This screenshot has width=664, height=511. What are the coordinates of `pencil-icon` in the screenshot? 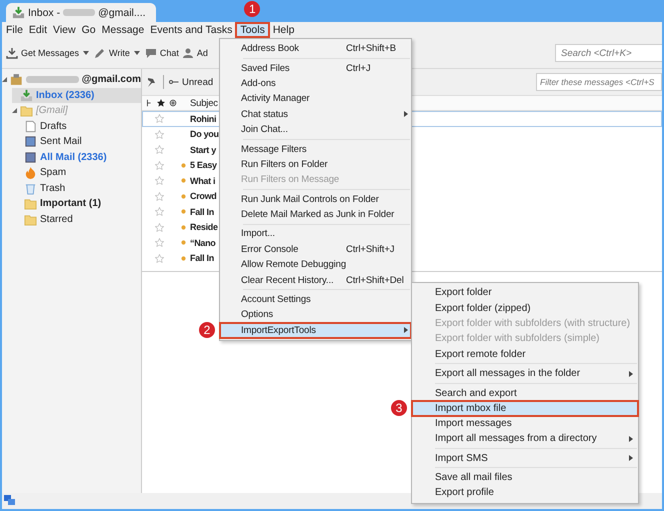 It's located at (100, 53).